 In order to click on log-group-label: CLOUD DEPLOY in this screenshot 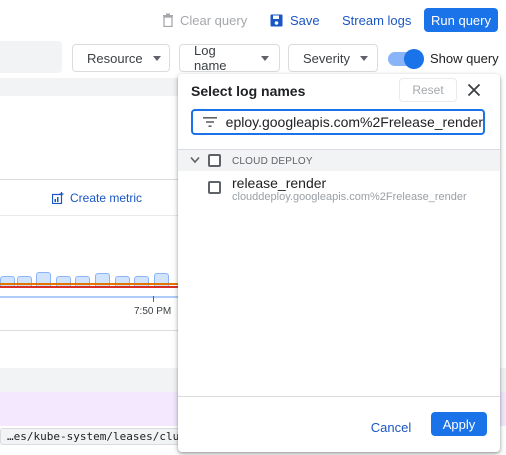, I will do `click(272, 161)`.